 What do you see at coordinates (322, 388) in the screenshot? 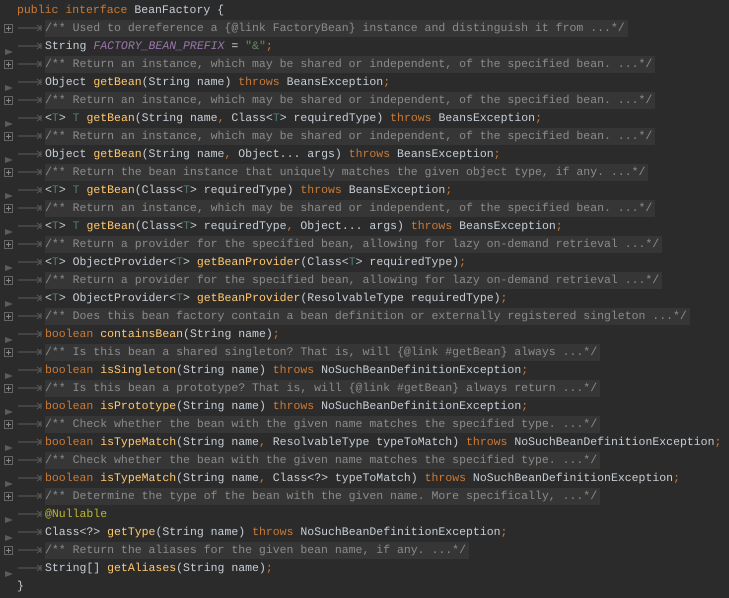
I see `code-comment: /** Is this bean a prototype? That is, will {@link #getBean} always return ...*/` at bounding box center [322, 388].